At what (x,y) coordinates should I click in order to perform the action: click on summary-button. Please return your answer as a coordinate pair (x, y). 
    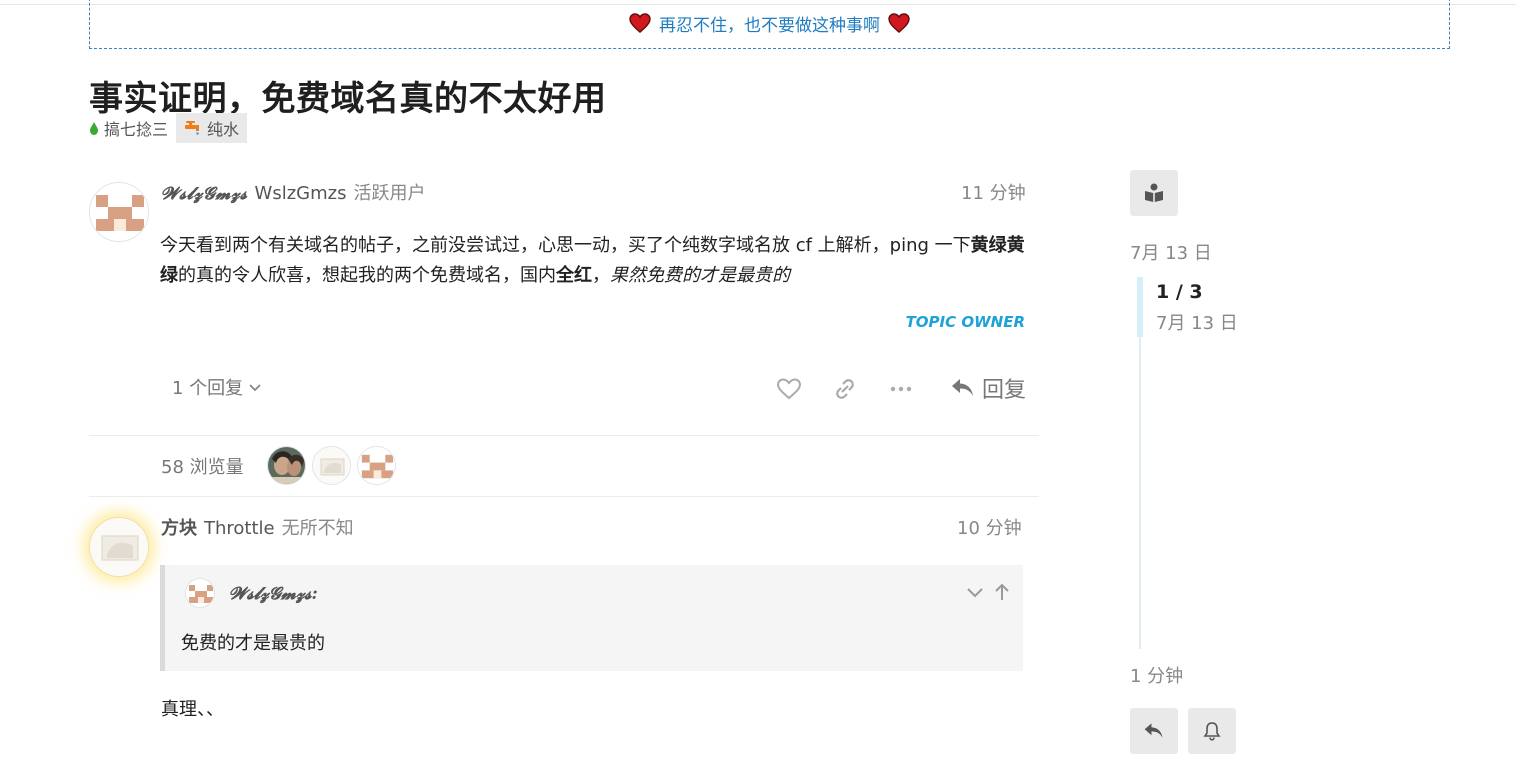
    Looking at the image, I should click on (1154, 193).